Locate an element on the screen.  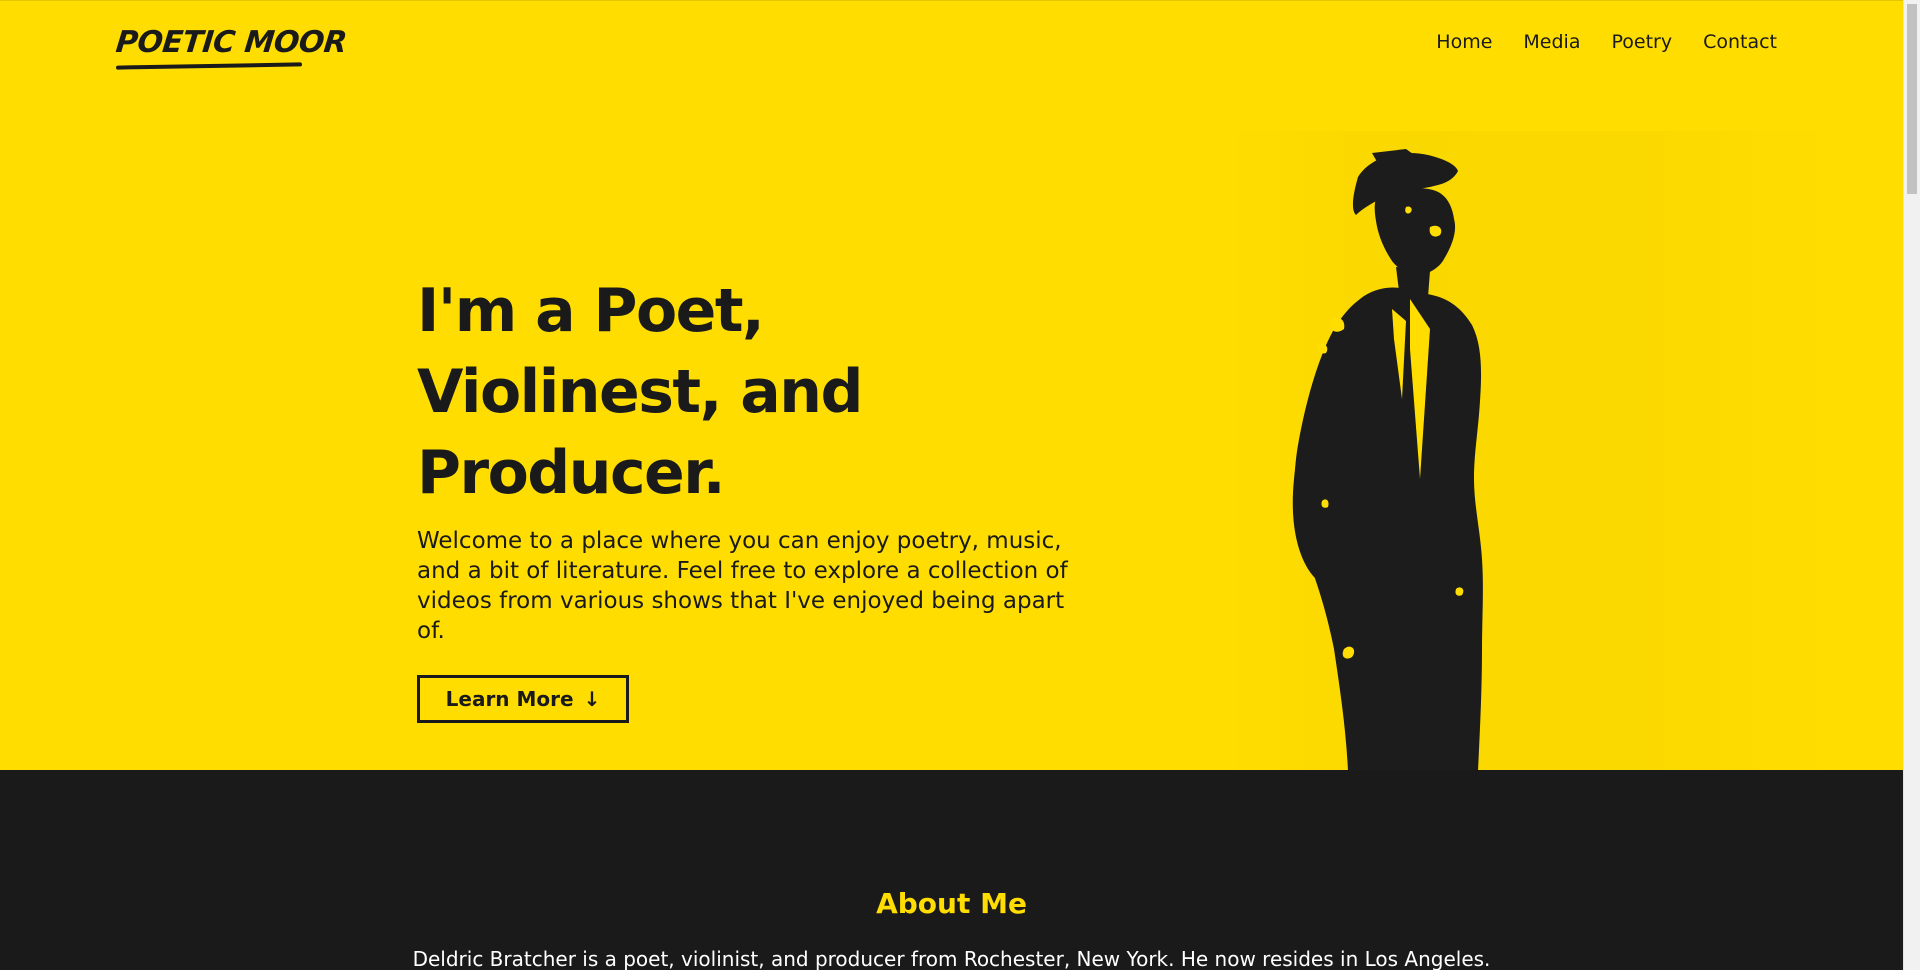
vertical-scrollbar is located at coordinates (1911, 485).